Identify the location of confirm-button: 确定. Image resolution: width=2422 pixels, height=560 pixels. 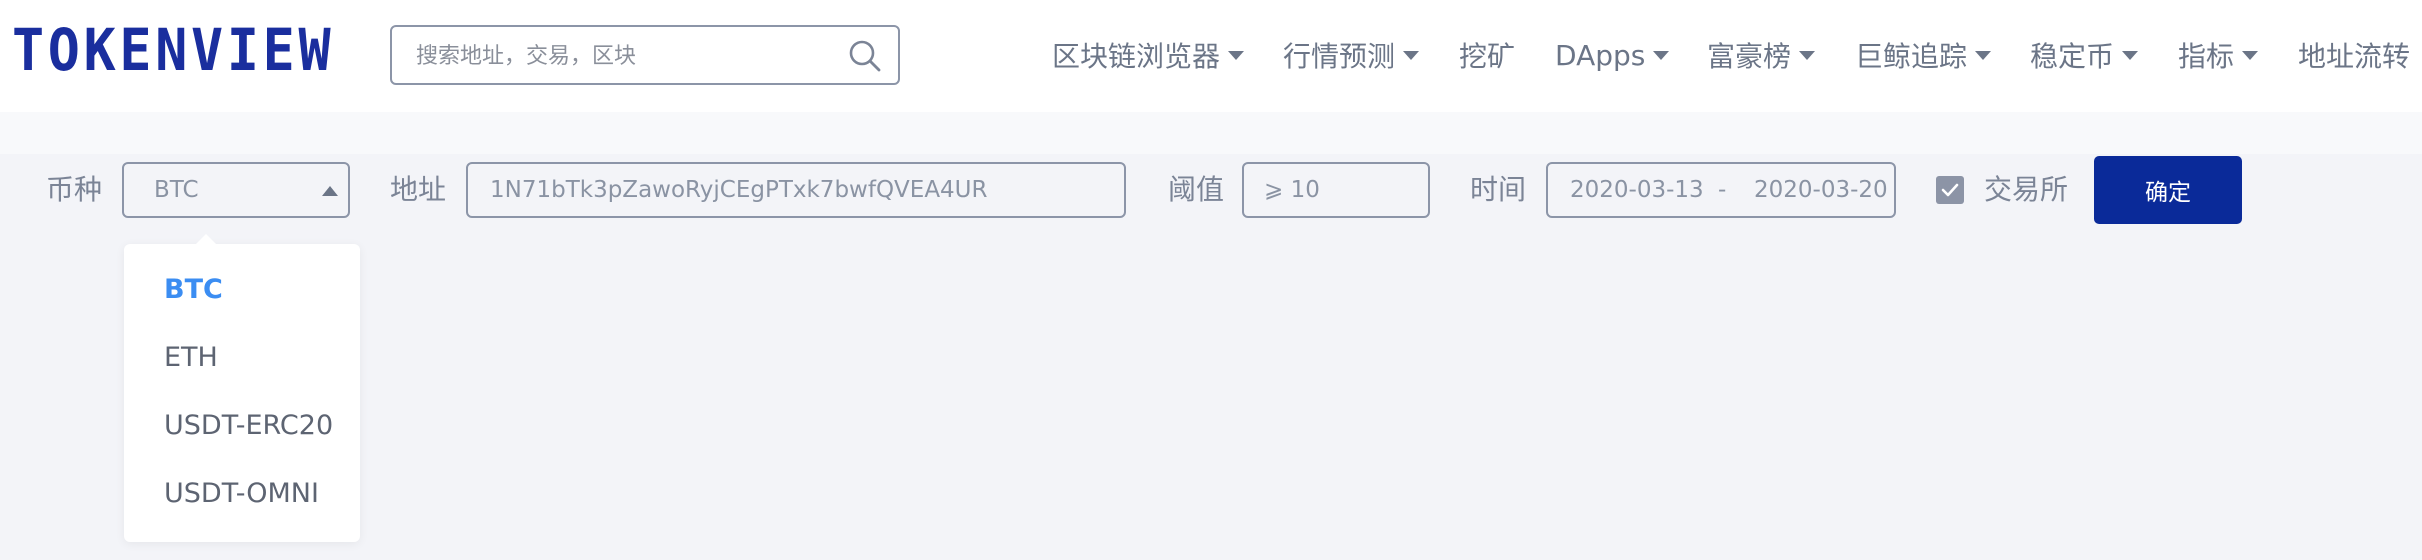
(2168, 190).